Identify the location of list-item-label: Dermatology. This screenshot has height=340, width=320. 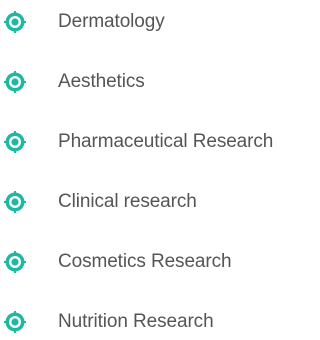
(111, 21).